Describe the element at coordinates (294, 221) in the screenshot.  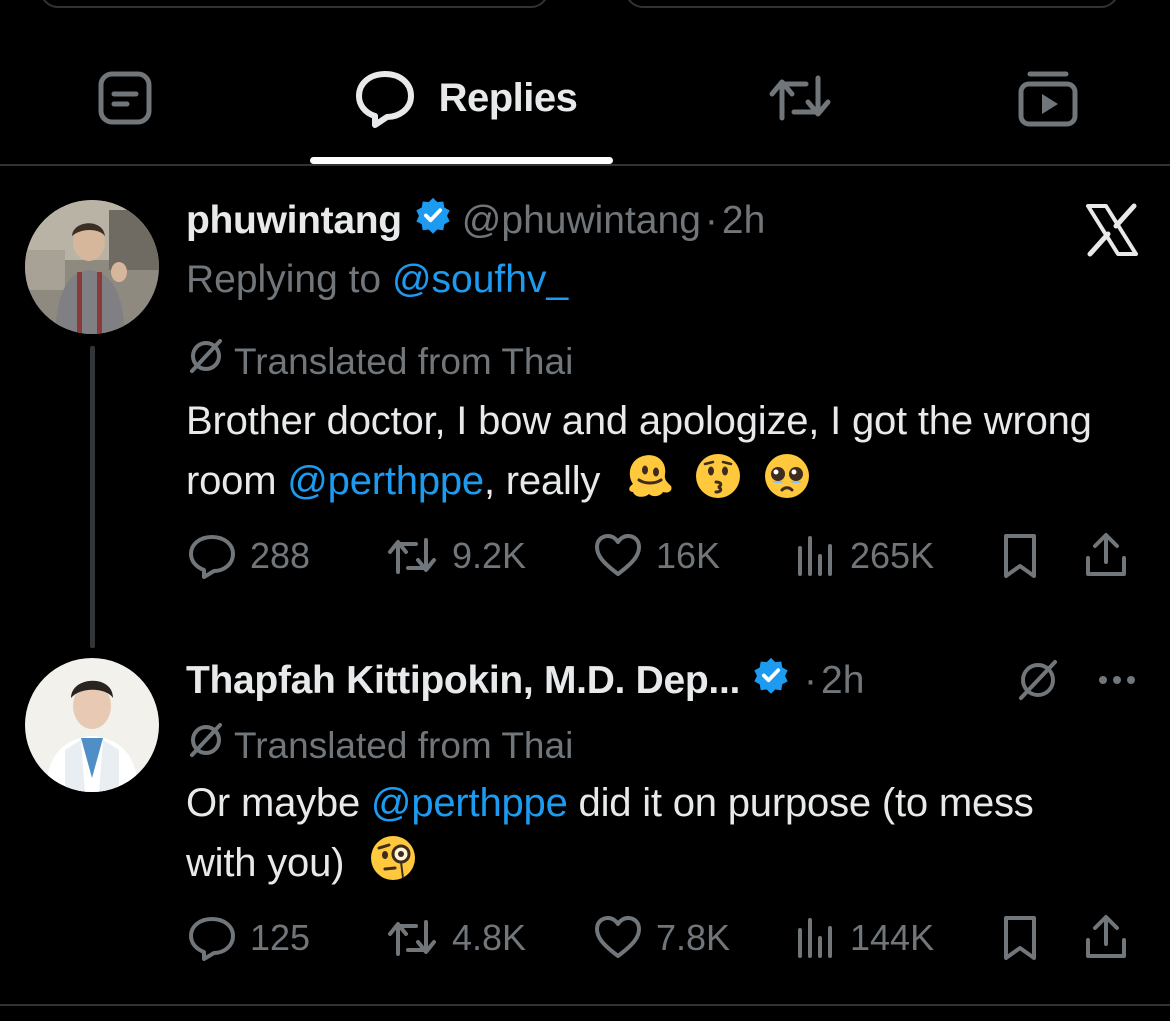
I see `display-name: phuwintang` at that location.